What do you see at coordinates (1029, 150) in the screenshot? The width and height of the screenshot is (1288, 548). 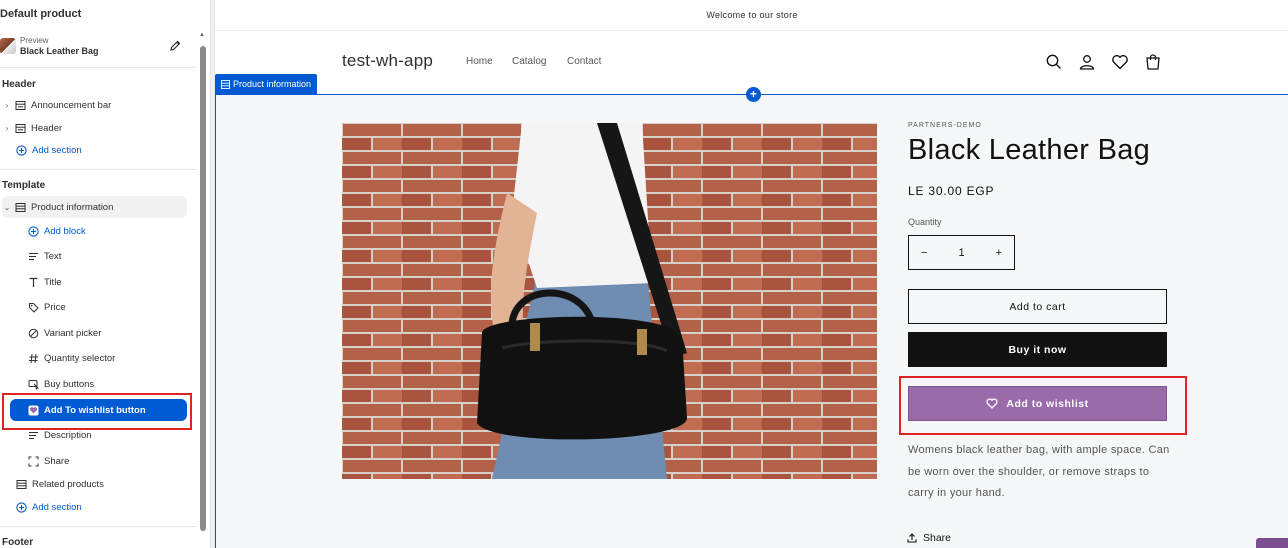 I see `product-title: Black Leather Bag` at bounding box center [1029, 150].